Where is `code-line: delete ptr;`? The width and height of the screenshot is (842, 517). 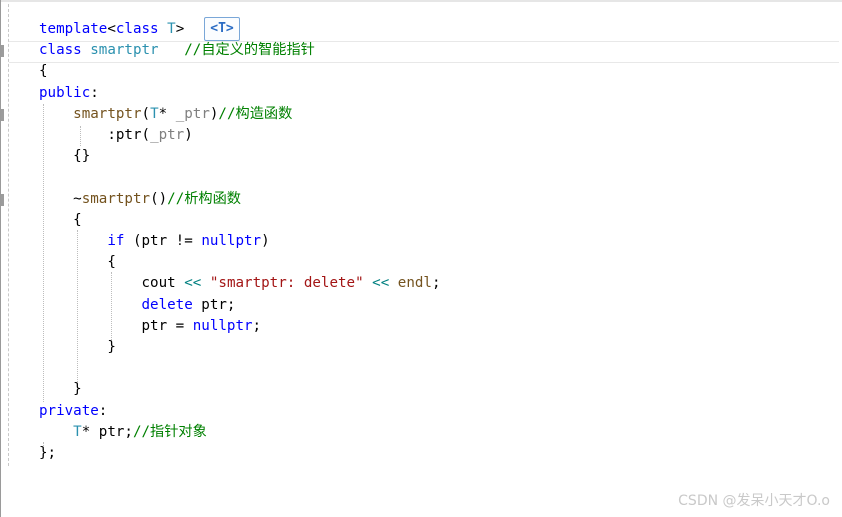
code-line: delete ptr; is located at coordinates (137, 305).